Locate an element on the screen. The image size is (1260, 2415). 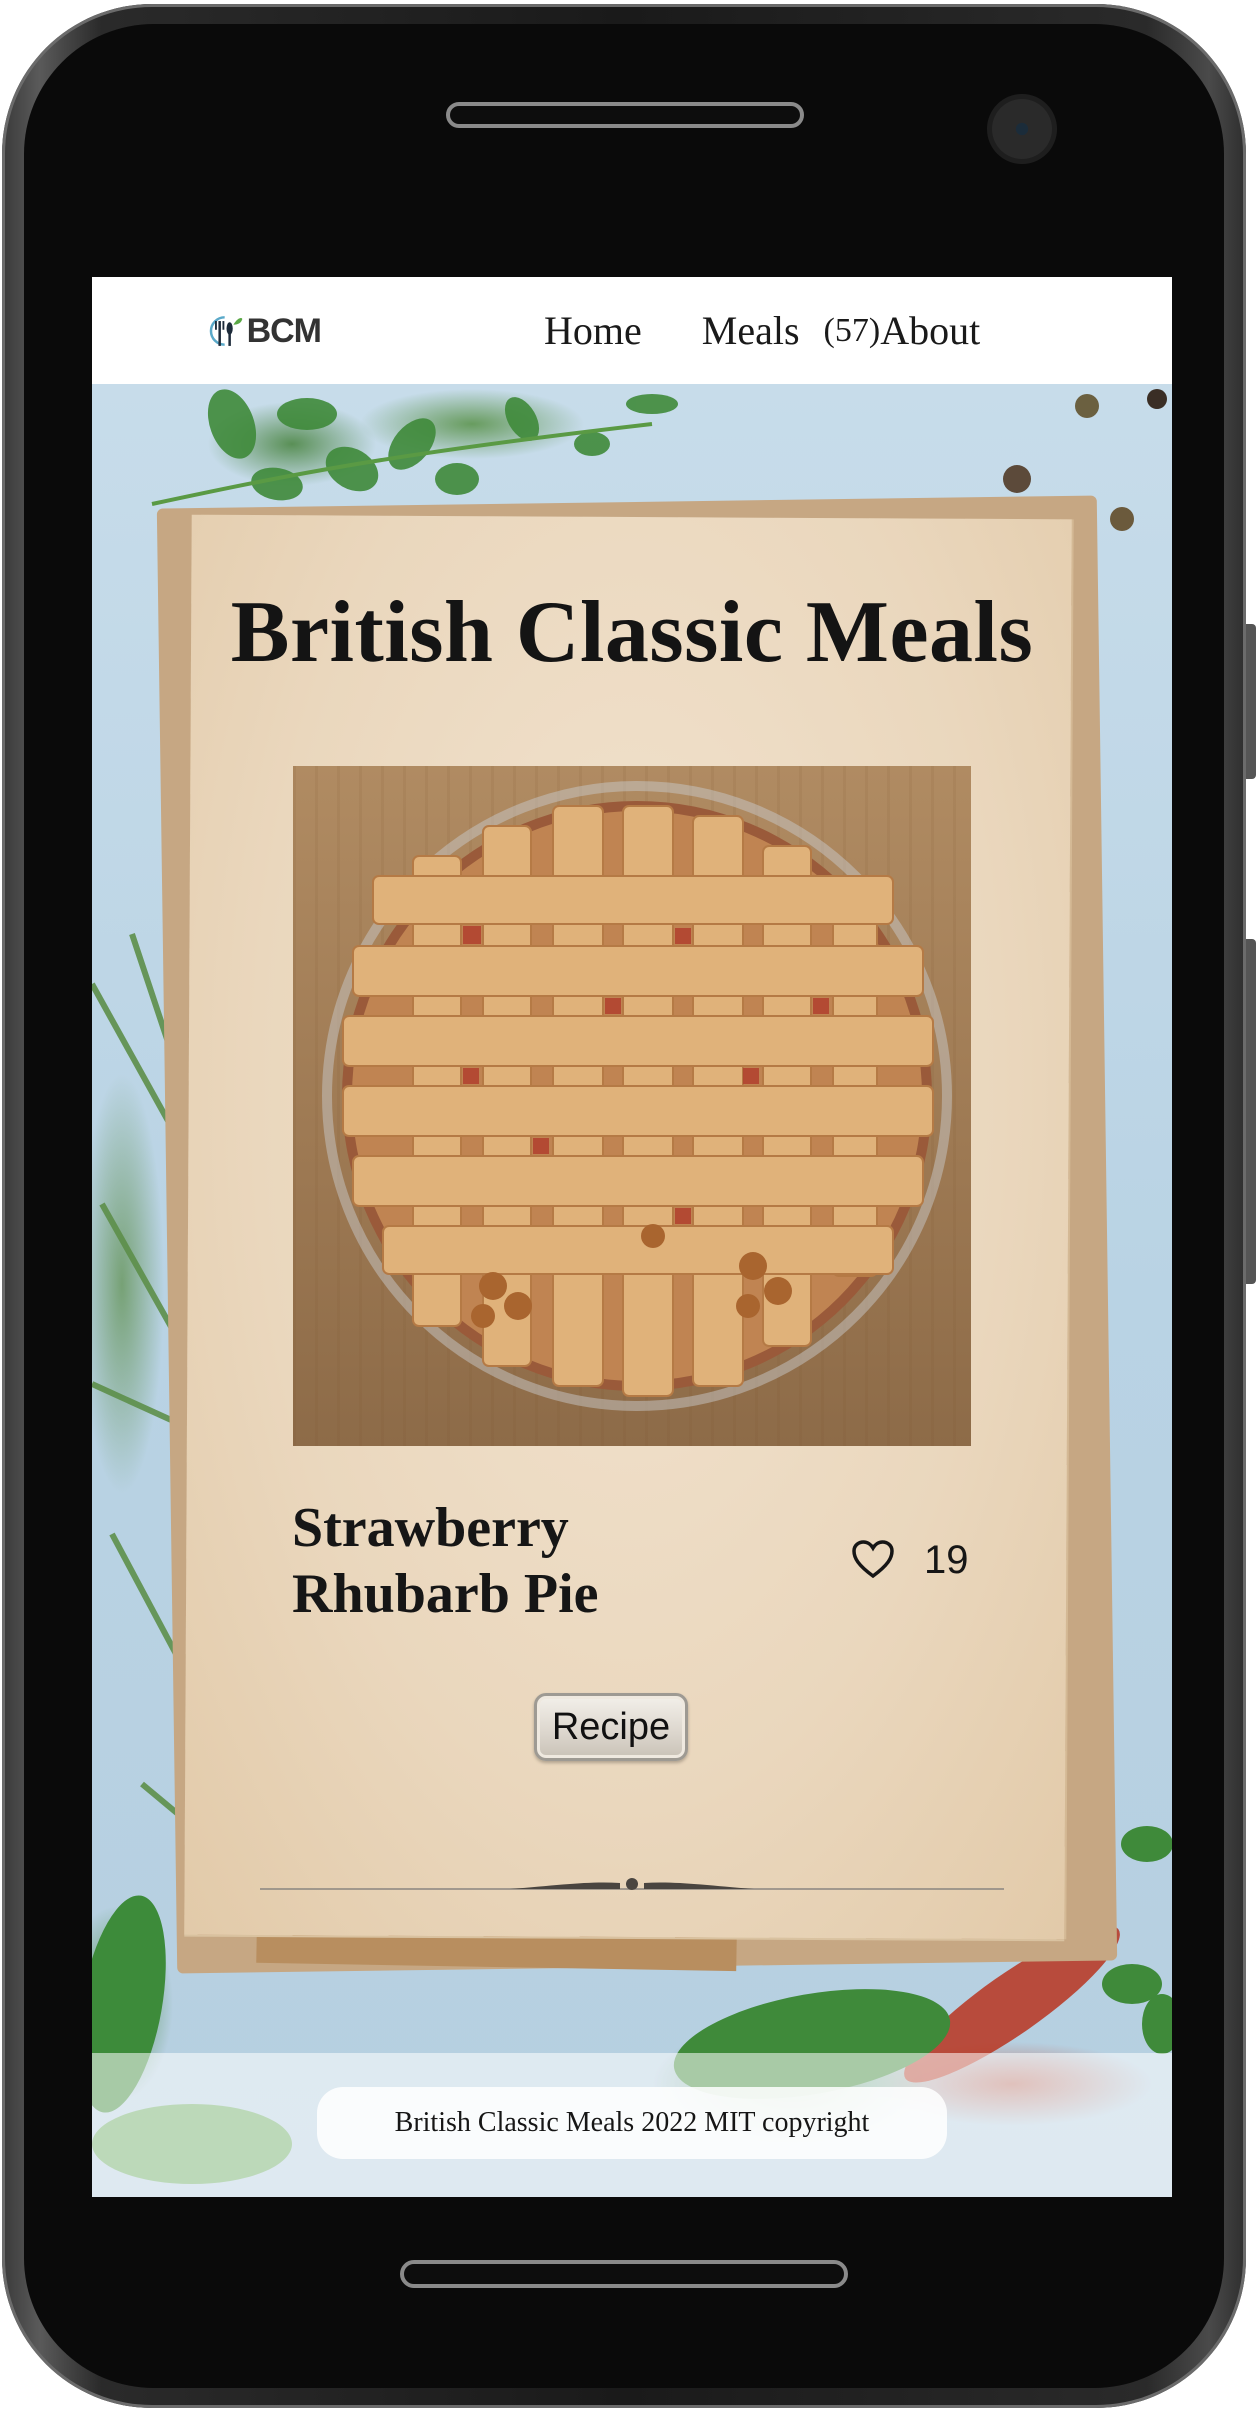
likes-count: 19 is located at coordinates (946, 1559).